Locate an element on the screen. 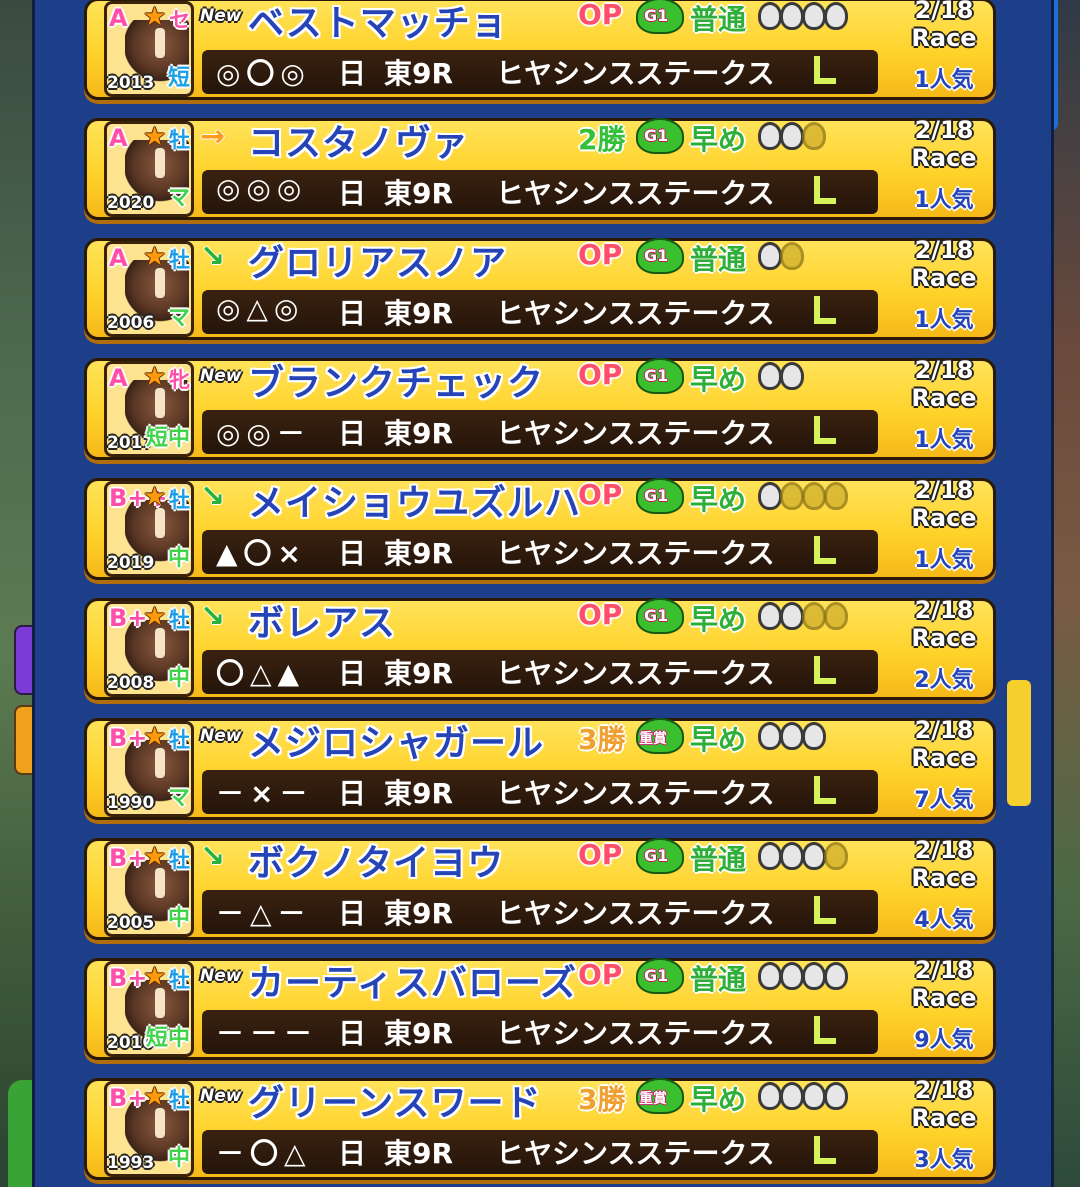 This screenshot has height=1187, width=1080. new-badge: New is located at coordinates (221, 736).